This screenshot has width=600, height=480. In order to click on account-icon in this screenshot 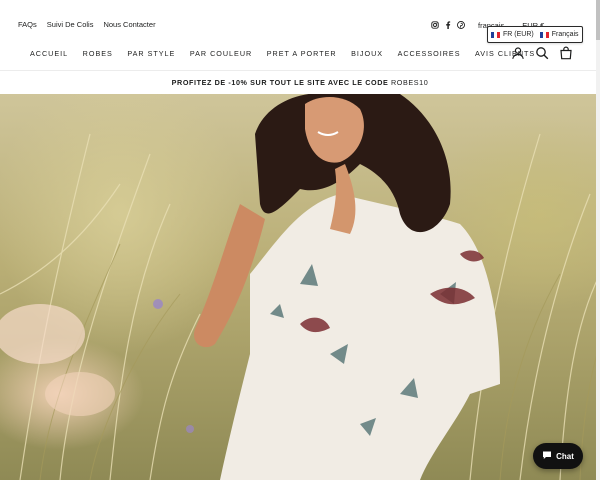, I will do `click(518, 53)`.